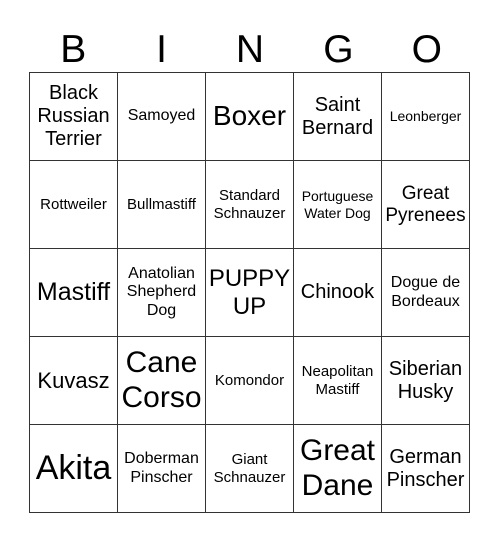 This screenshot has width=500, height=544. I want to click on bingo-cell: Giant Schnauzer, so click(249, 468).